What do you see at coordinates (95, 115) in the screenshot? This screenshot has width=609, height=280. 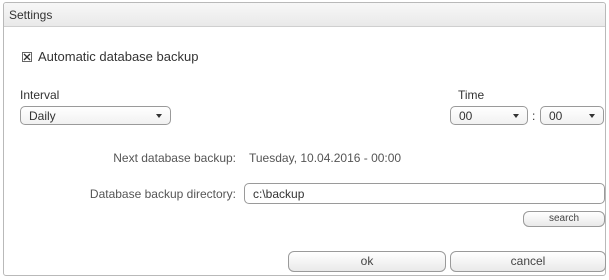 I see `interval-select: Daily` at bounding box center [95, 115].